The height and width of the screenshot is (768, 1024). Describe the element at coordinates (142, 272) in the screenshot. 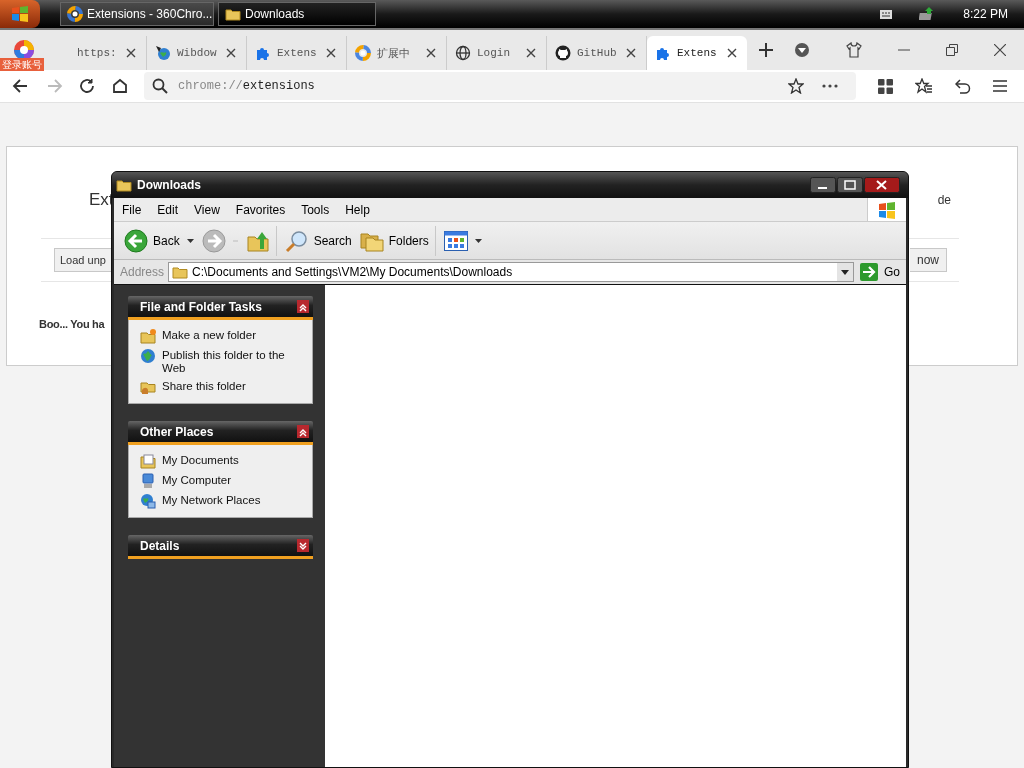

I see `address-label: Address` at that location.